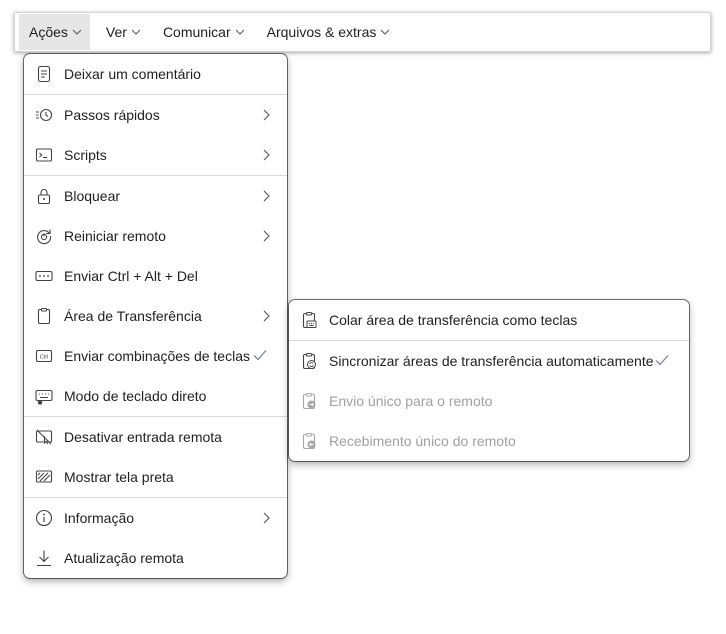  Describe the element at coordinates (131, 276) in the screenshot. I see `menu-item-label: Enviar Ctrl + Alt + Del` at that location.